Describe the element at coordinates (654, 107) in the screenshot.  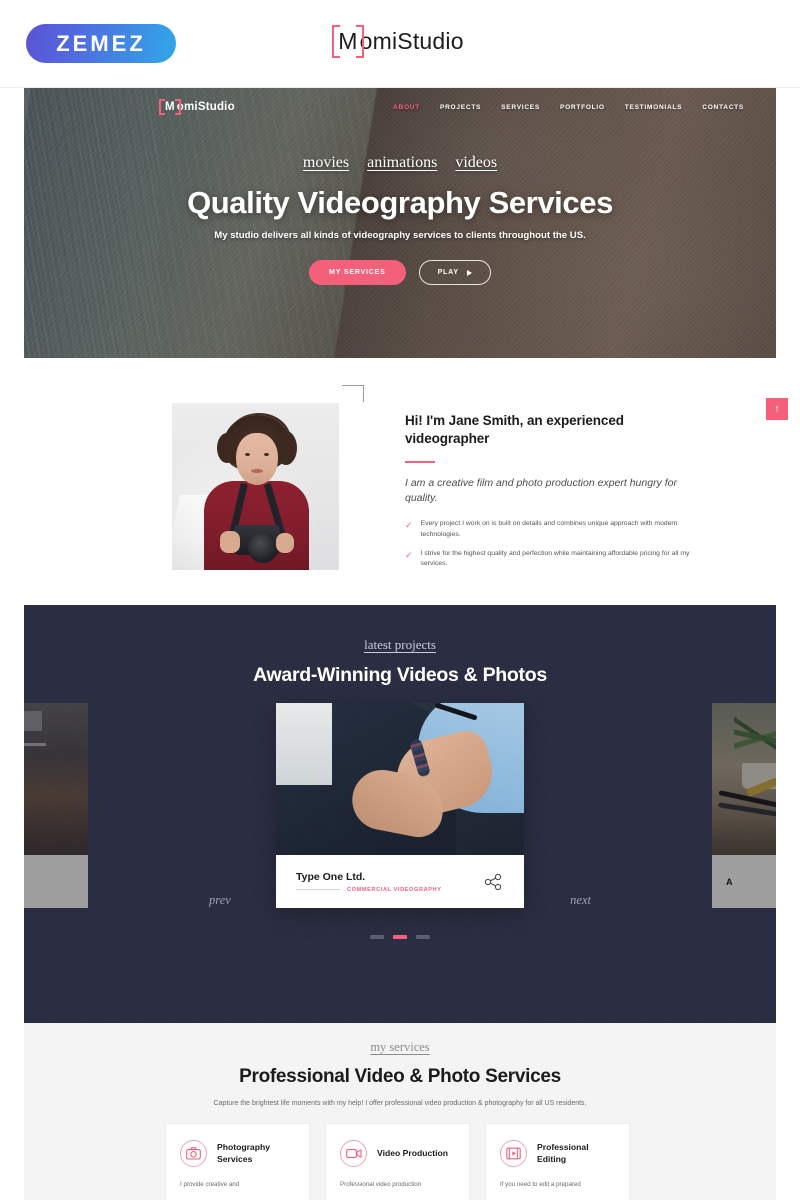
I see `nav-item-testimonials: TESTIMONIALS` at that location.